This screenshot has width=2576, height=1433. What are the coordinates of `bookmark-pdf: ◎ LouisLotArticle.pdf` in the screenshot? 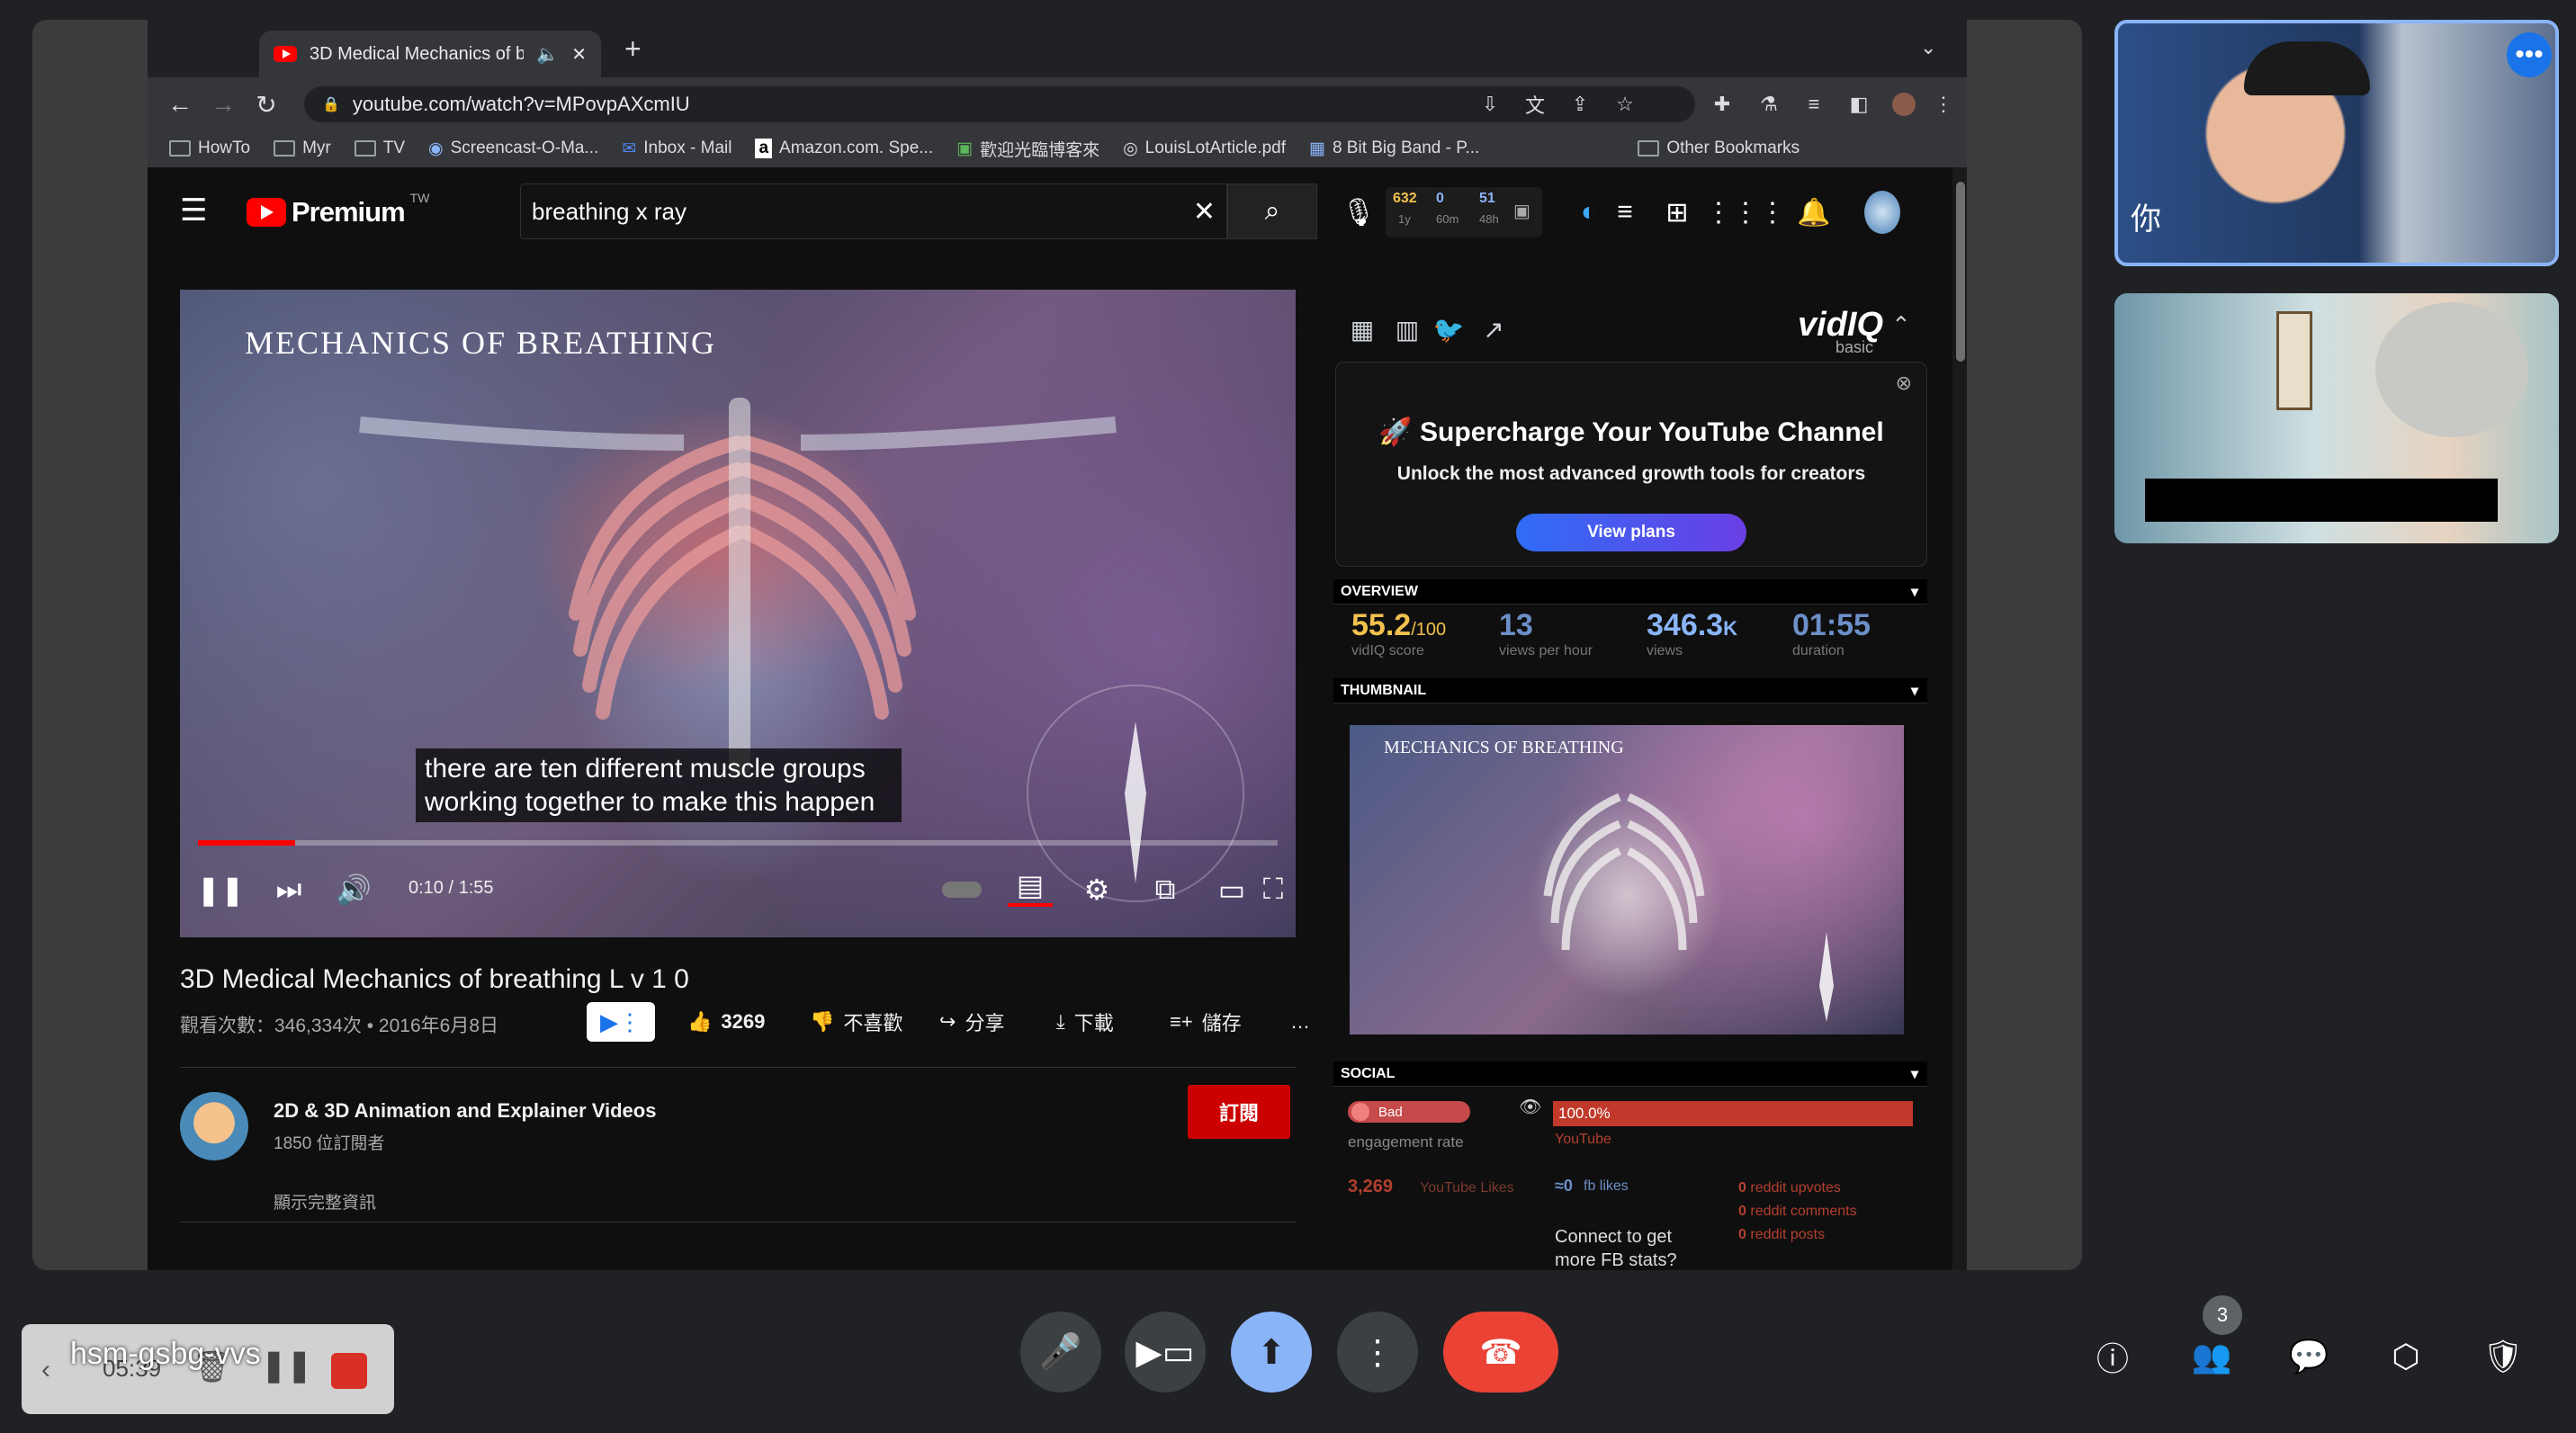 It's located at (1204, 149).